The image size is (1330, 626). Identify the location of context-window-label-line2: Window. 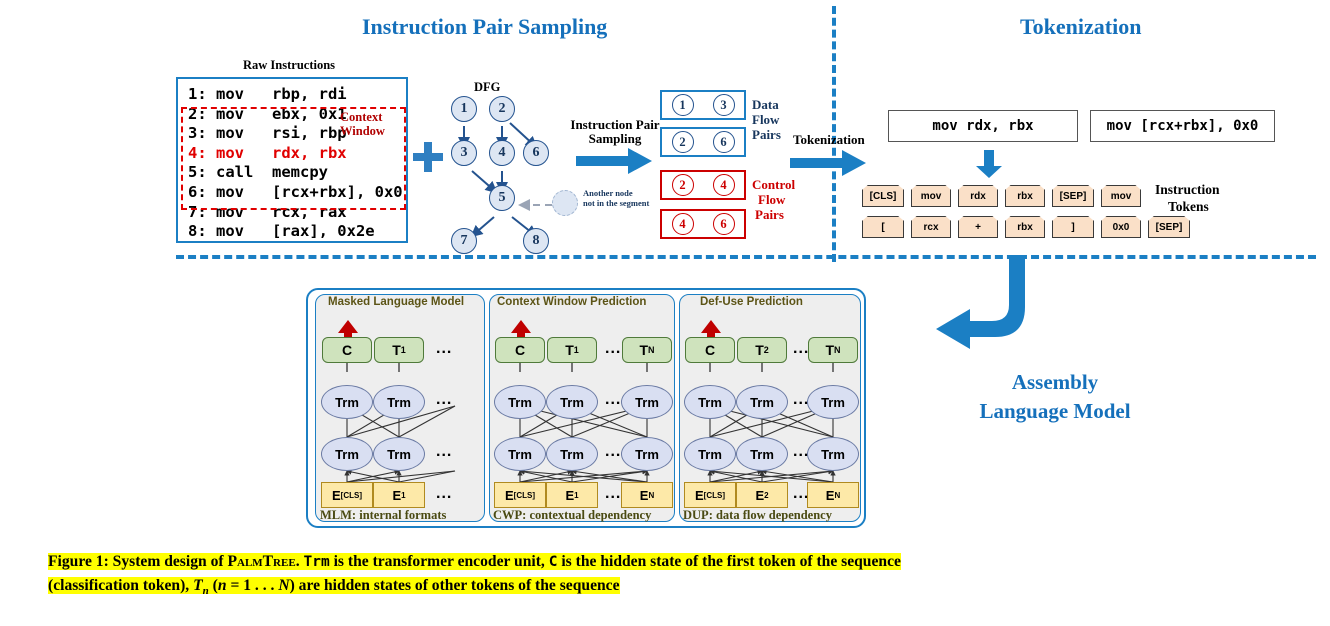
(362, 131).